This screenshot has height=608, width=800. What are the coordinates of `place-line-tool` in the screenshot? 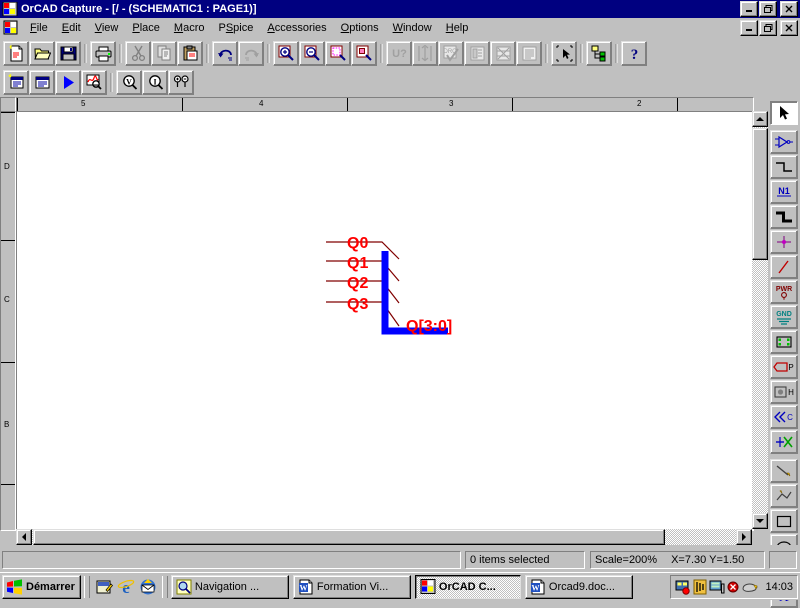 It's located at (784, 471).